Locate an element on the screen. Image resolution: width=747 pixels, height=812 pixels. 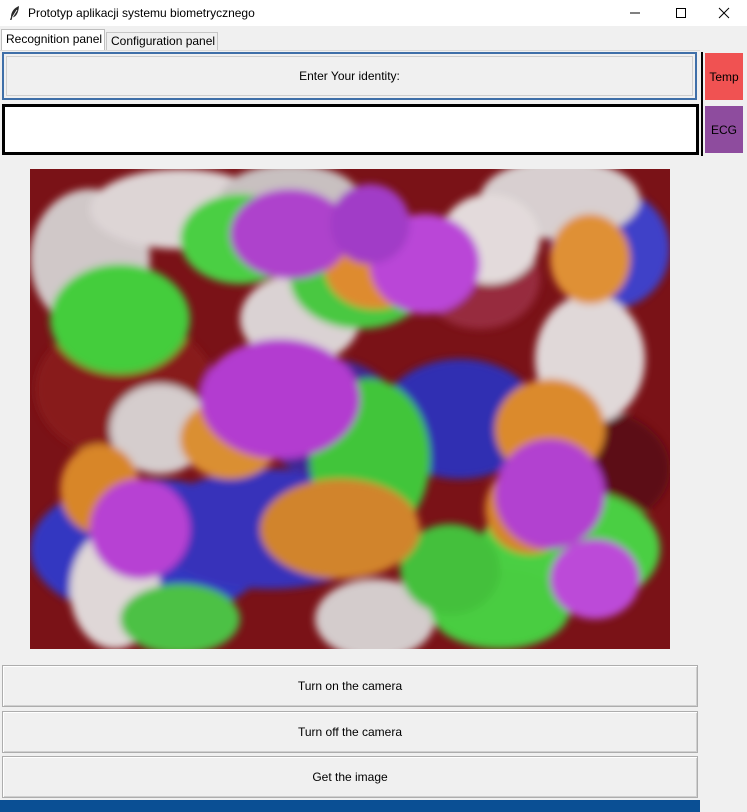
tab-configuration-panel: Configuration panel is located at coordinates (162, 41).